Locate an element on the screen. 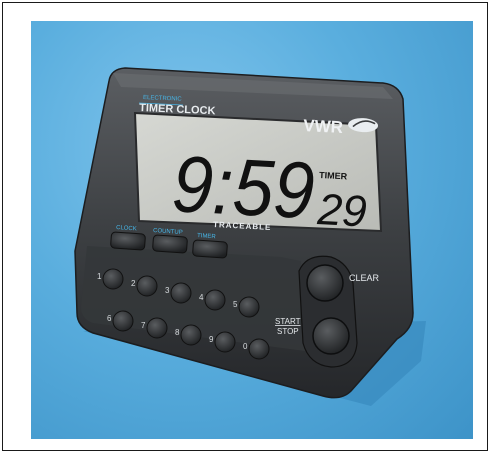 The image size is (492, 455). key-label-6: 6 is located at coordinates (109, 318).